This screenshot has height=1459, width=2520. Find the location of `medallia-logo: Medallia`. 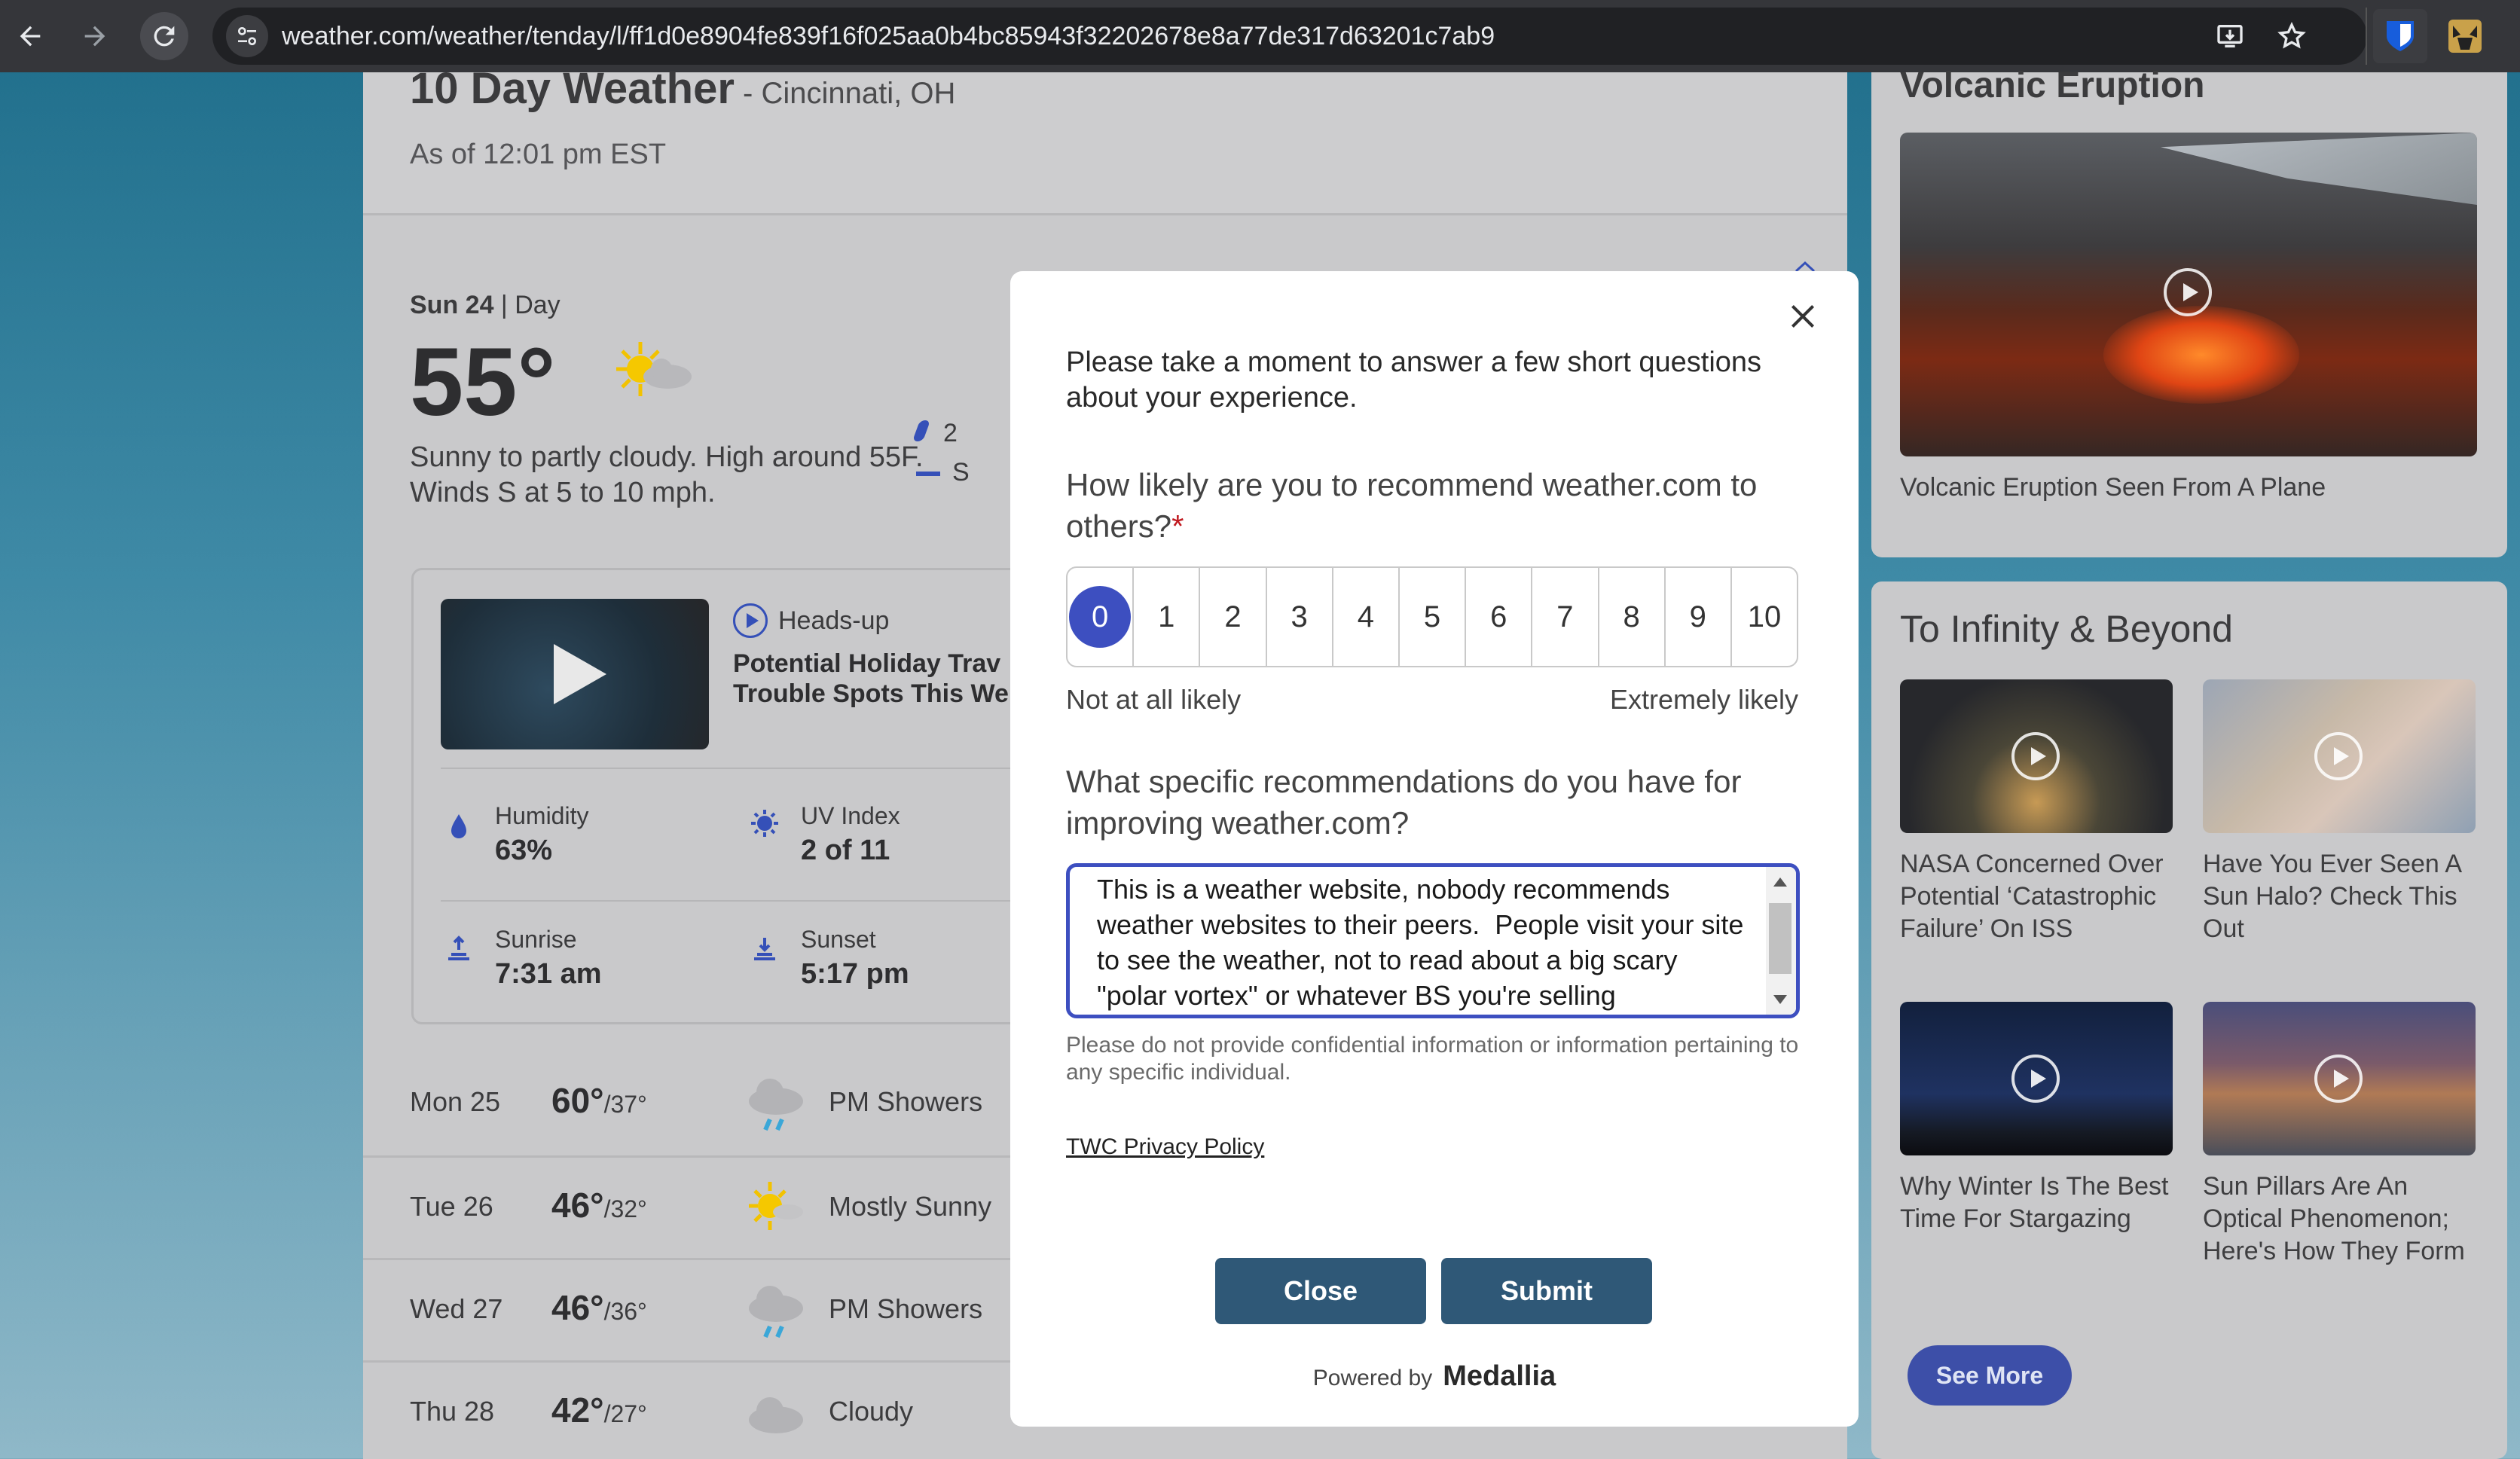

medallia-logo: Medallia is located at coordinates (1499, 1376).